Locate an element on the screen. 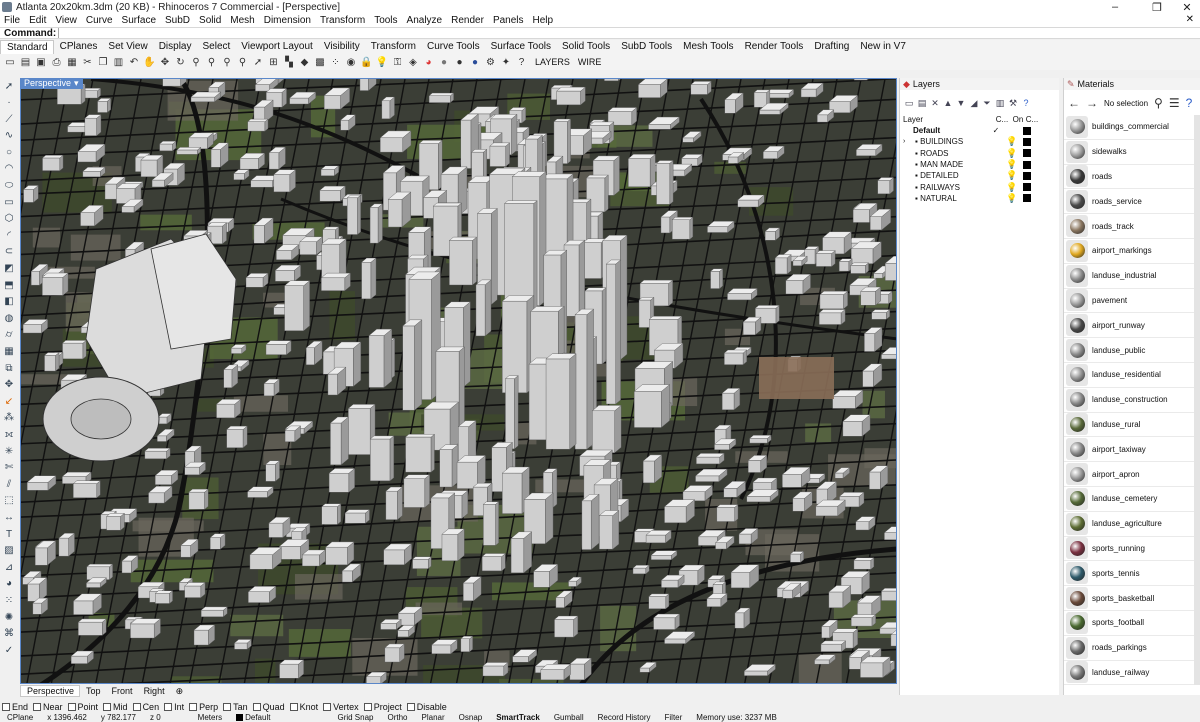  view-tab-right: Right is located at coordinates (154, 691).